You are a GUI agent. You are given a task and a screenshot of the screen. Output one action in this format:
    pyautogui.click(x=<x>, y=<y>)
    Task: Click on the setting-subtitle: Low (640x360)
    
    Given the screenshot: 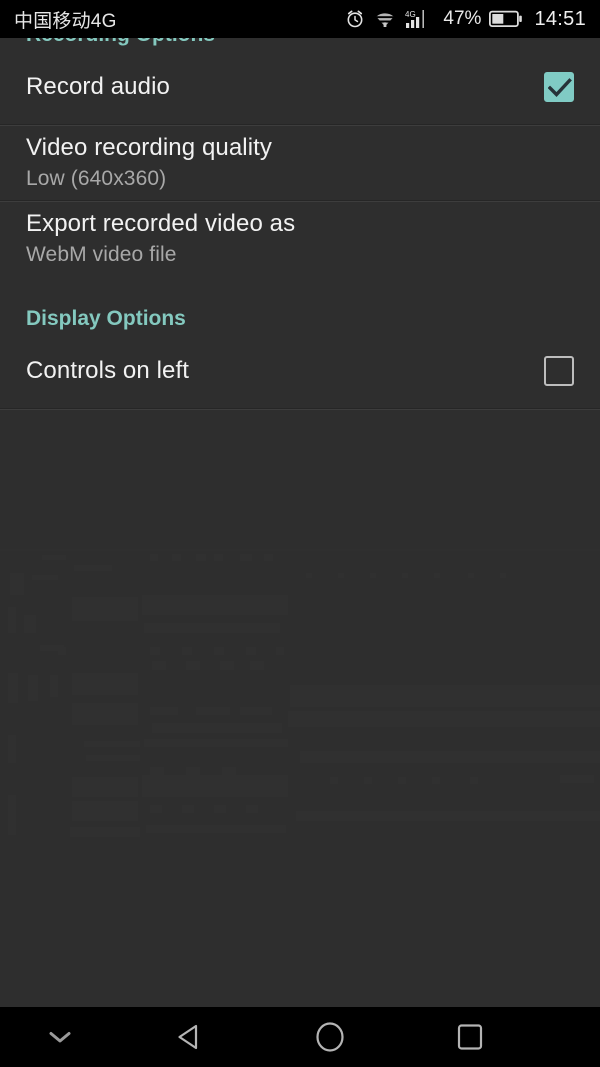 What is the action you would take?
    pyautogui.click(x=96, y=178)
    